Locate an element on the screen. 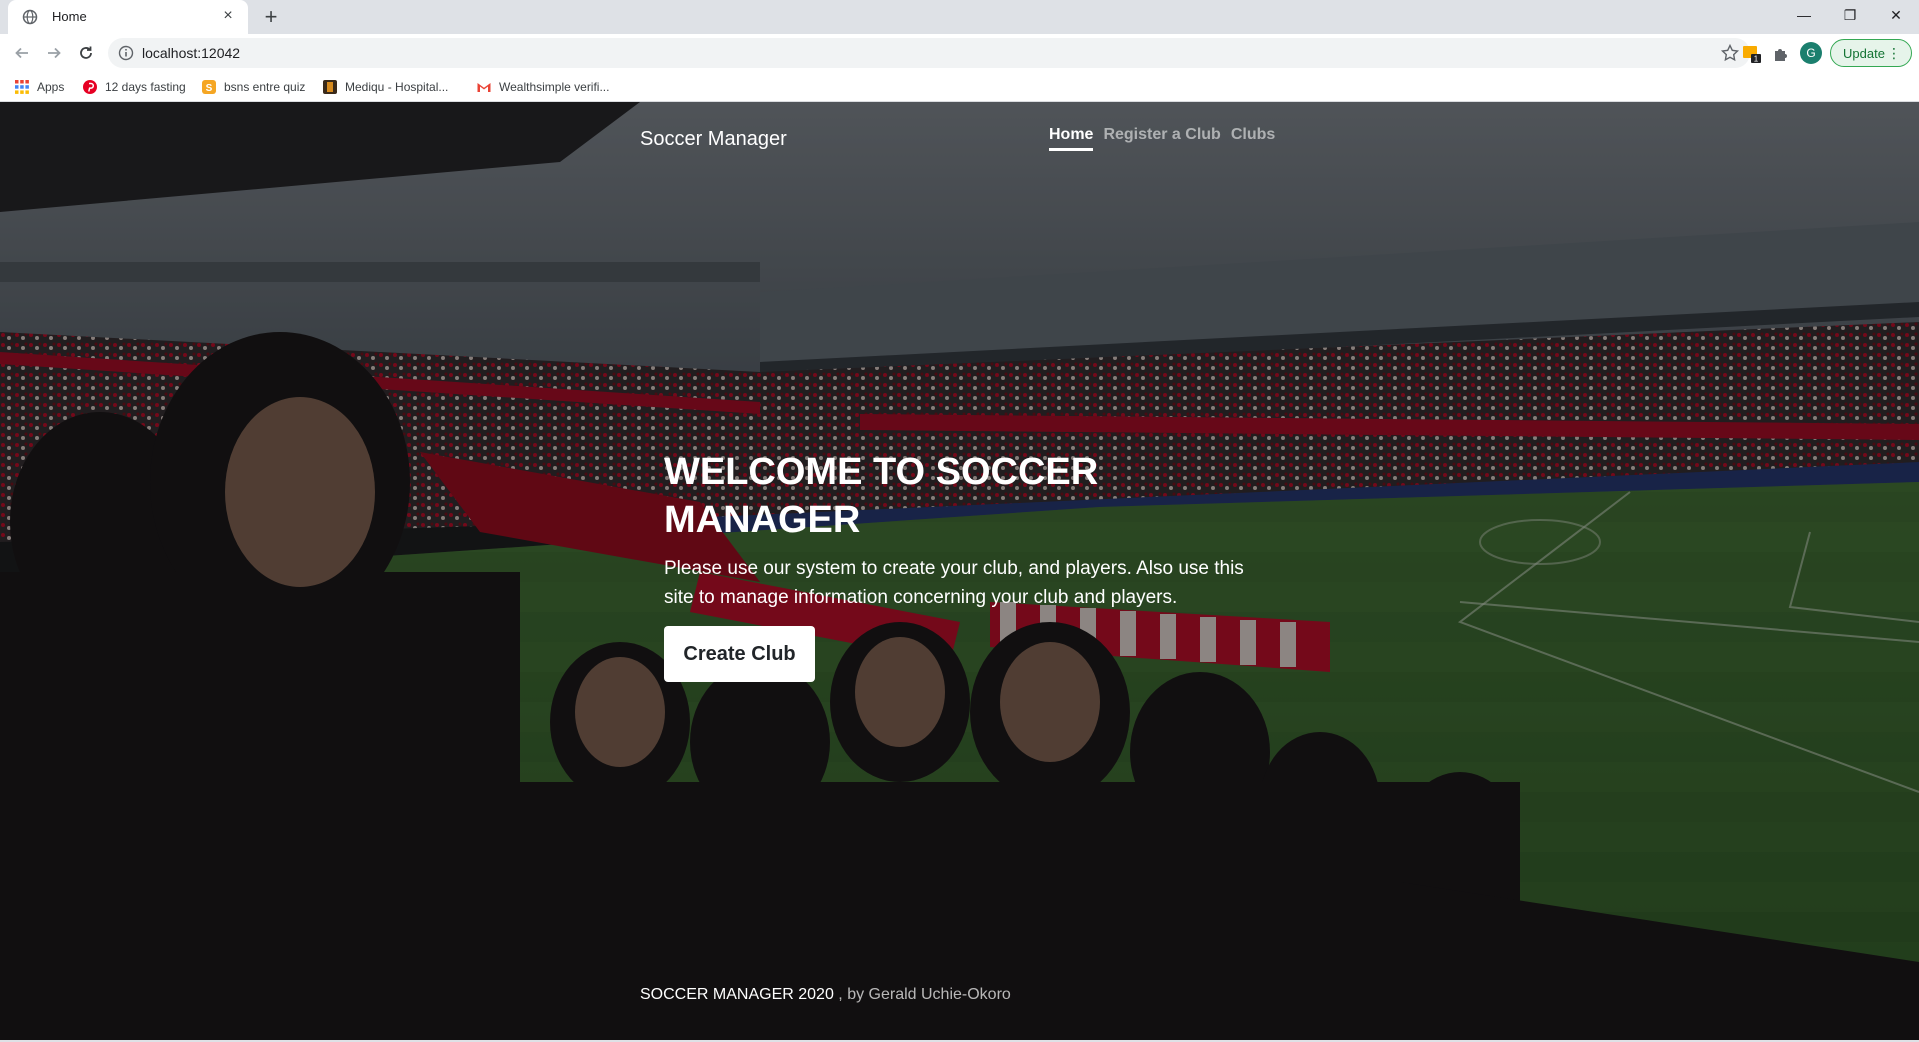 Image resolution: width=1919 pixels, height=1042 pixels. bookmark-bsns-entre-quiz: S bsns entre quiz is located at coordinates (253, 87).